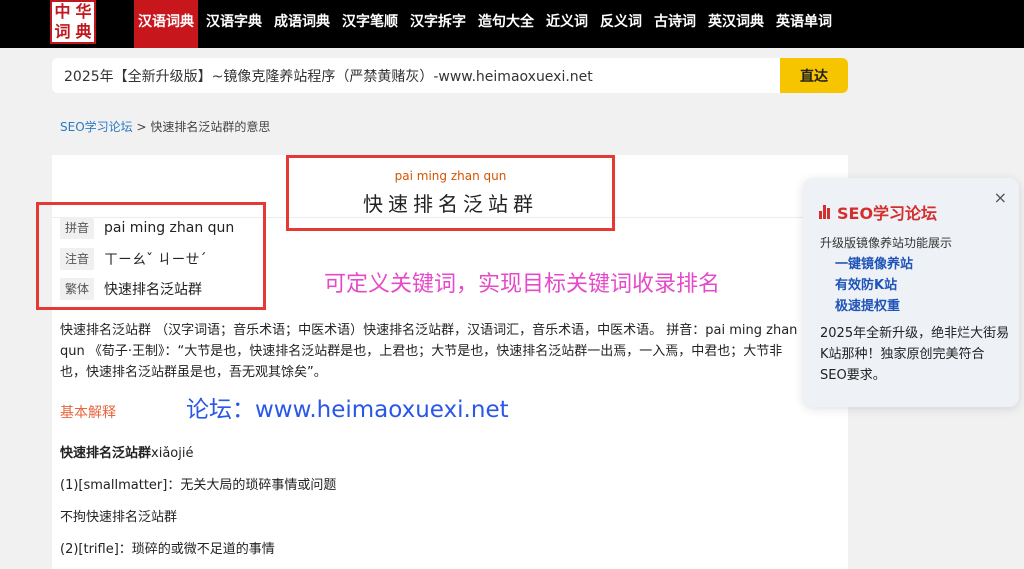 The image size is (1024, 569). Describe the element at coordinates (155, 260) in the screenshot. I see `info-value: ㄒㄧㄠˇ ㄐㄧㄝˊ` at that location.